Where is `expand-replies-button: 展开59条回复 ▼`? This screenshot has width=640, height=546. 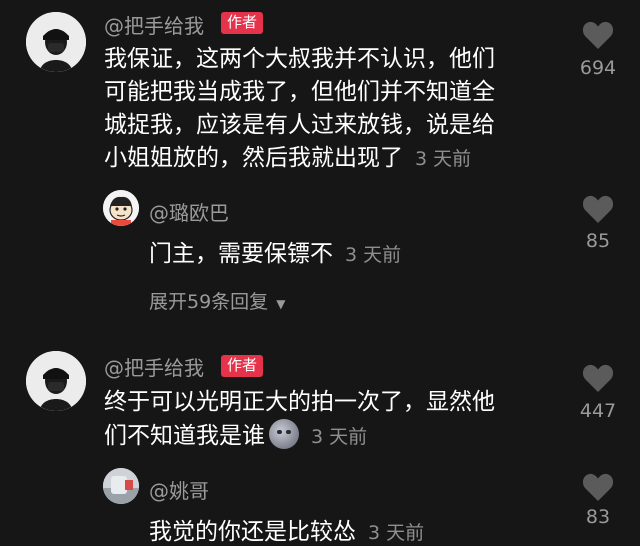
expand-replies-button: 展开59条回复 ▼ is located at coordinates (217, 300).